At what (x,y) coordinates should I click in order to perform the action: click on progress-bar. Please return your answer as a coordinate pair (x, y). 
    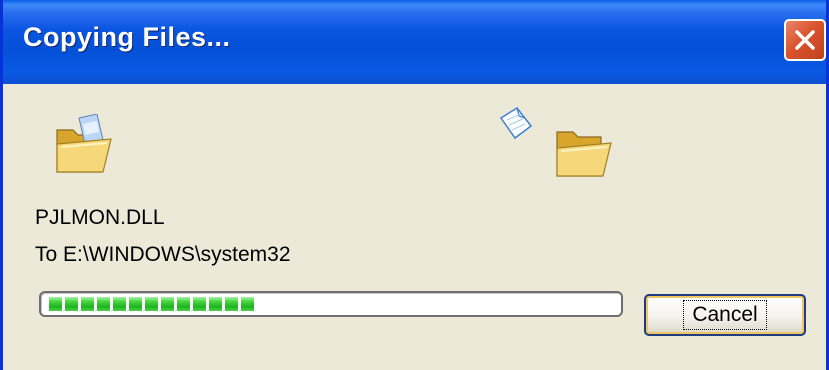
    Looking at the image, I should click on (331, 304).